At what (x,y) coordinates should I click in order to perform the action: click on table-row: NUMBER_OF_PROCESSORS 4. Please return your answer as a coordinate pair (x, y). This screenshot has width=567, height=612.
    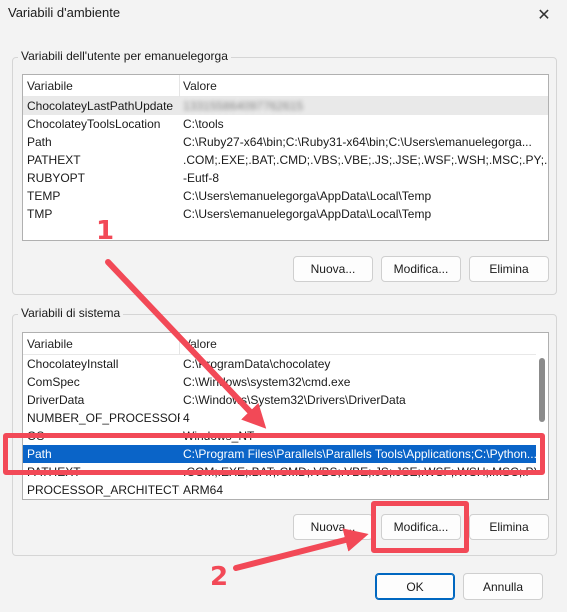
    Looking at the image, I should click on (285, 418).